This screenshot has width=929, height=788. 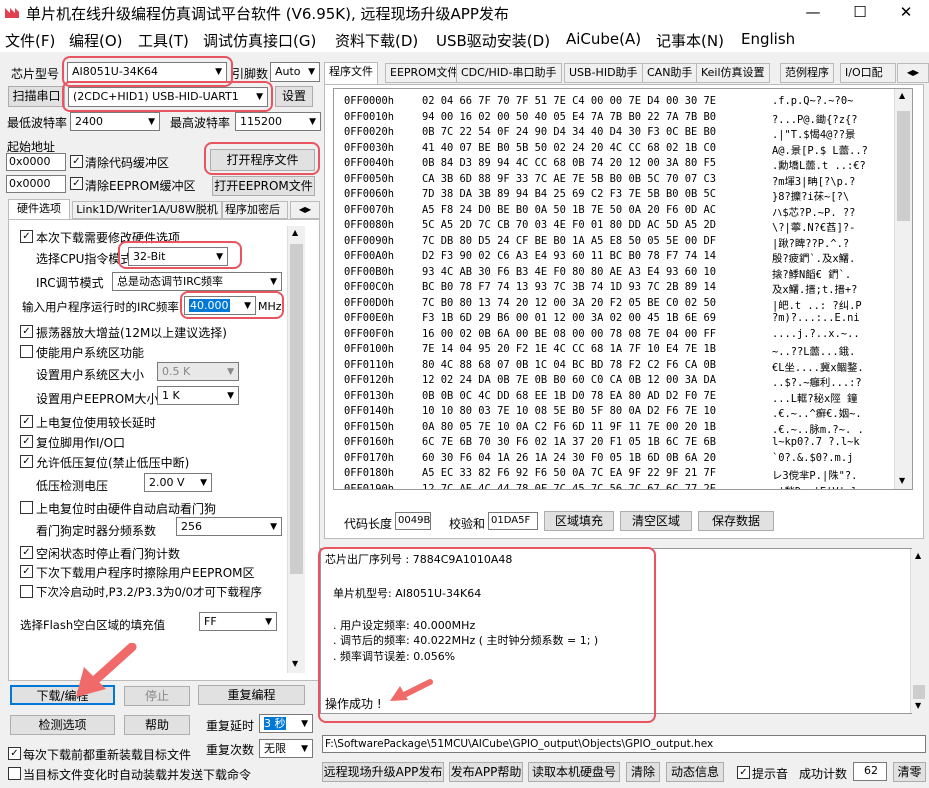 What do you see at coordinates (695, 772) in the screenshot?
I see `dynamic-info-button: 动态信息` at bounding box center [695, 772].